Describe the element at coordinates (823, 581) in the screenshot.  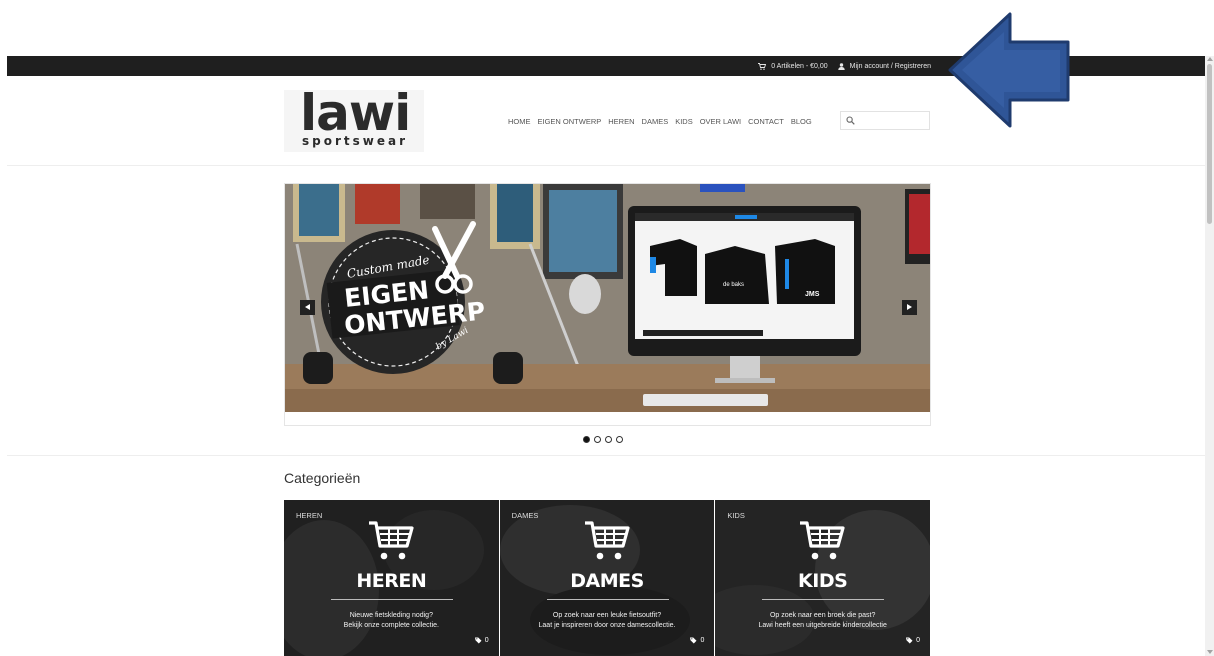
I see `category-title: KIDS` at that location.